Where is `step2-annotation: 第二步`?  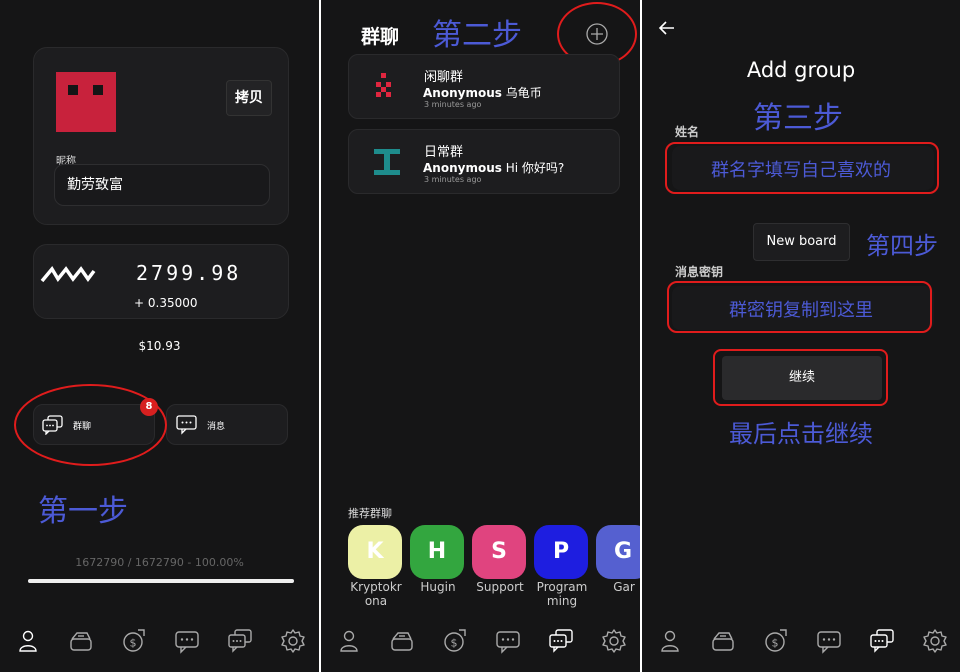 step2-annotation: 第二步 is located at coordinates (477, 35).